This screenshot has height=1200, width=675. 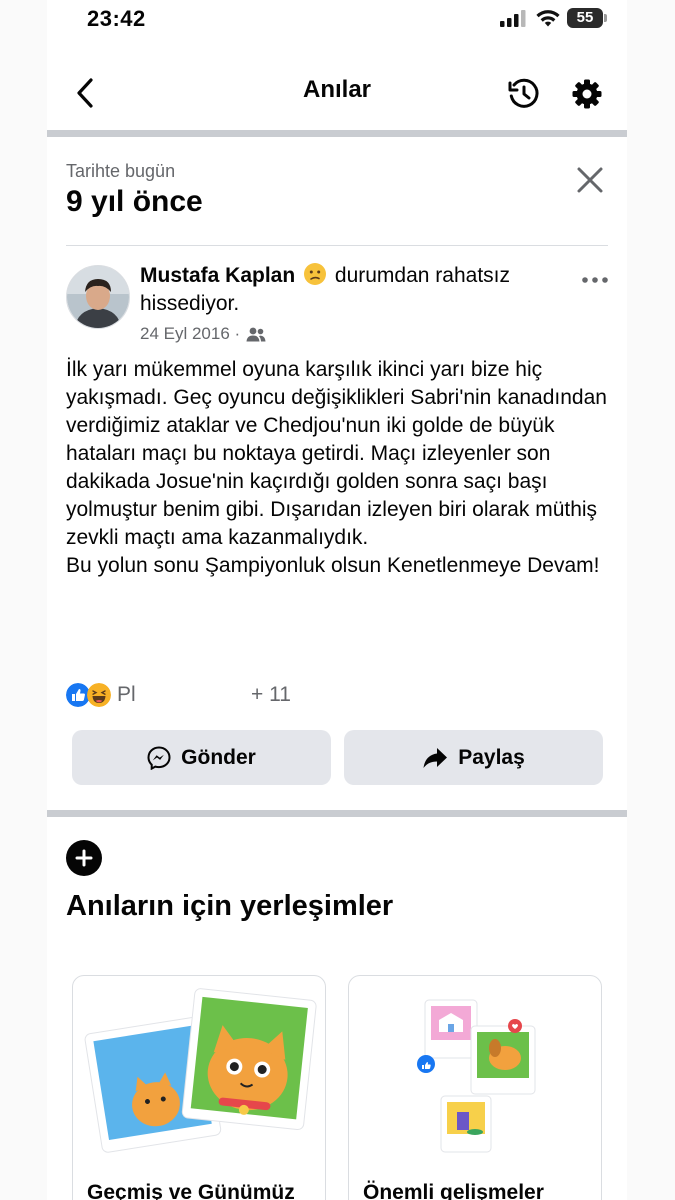 What do you see at coordinates (315, 274) in the screenshot?
I see `uncomfortable-face-emoji-icon` at bounding box center [315, 274].